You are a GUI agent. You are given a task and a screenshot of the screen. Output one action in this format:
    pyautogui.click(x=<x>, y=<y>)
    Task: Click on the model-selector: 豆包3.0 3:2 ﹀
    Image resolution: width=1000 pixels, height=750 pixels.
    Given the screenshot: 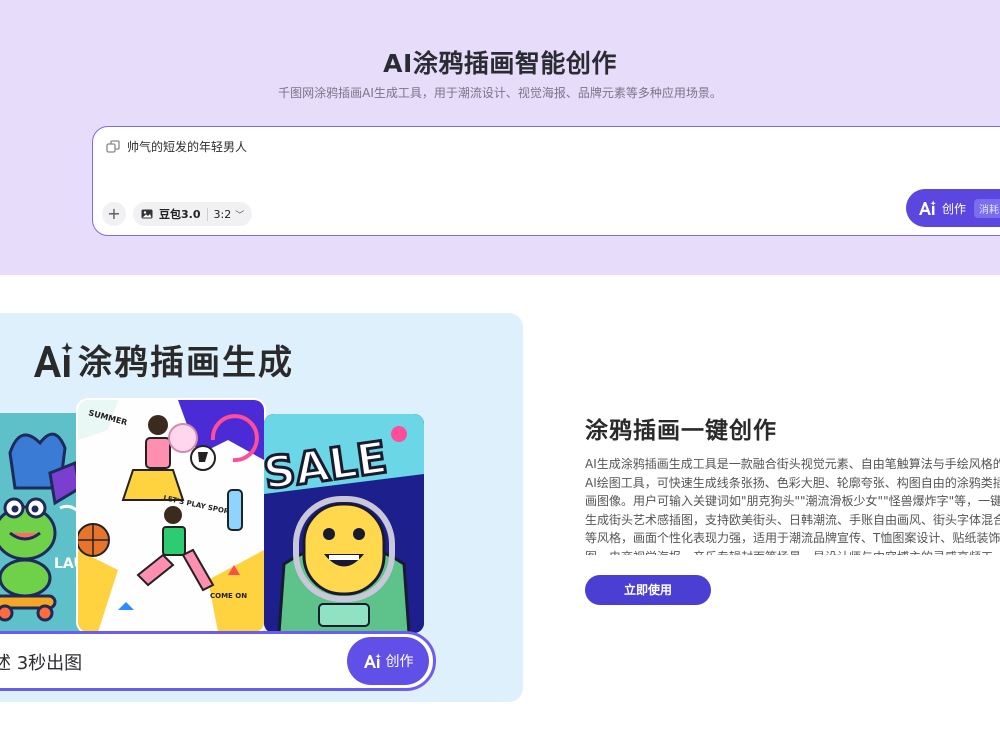 What is the action you would take?
    pyautogui.click(x=193, y=214)
    